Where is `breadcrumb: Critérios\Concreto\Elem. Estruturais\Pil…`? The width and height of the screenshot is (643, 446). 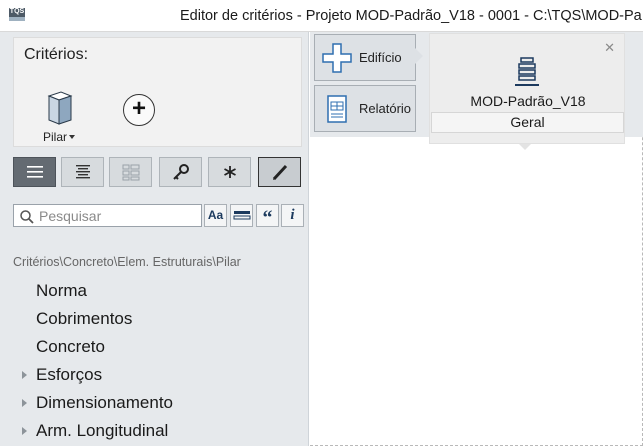
breadcrumb: Critérios\Concreto\Elem. Estruturais\Pil… is located at coordinates (127, 262).